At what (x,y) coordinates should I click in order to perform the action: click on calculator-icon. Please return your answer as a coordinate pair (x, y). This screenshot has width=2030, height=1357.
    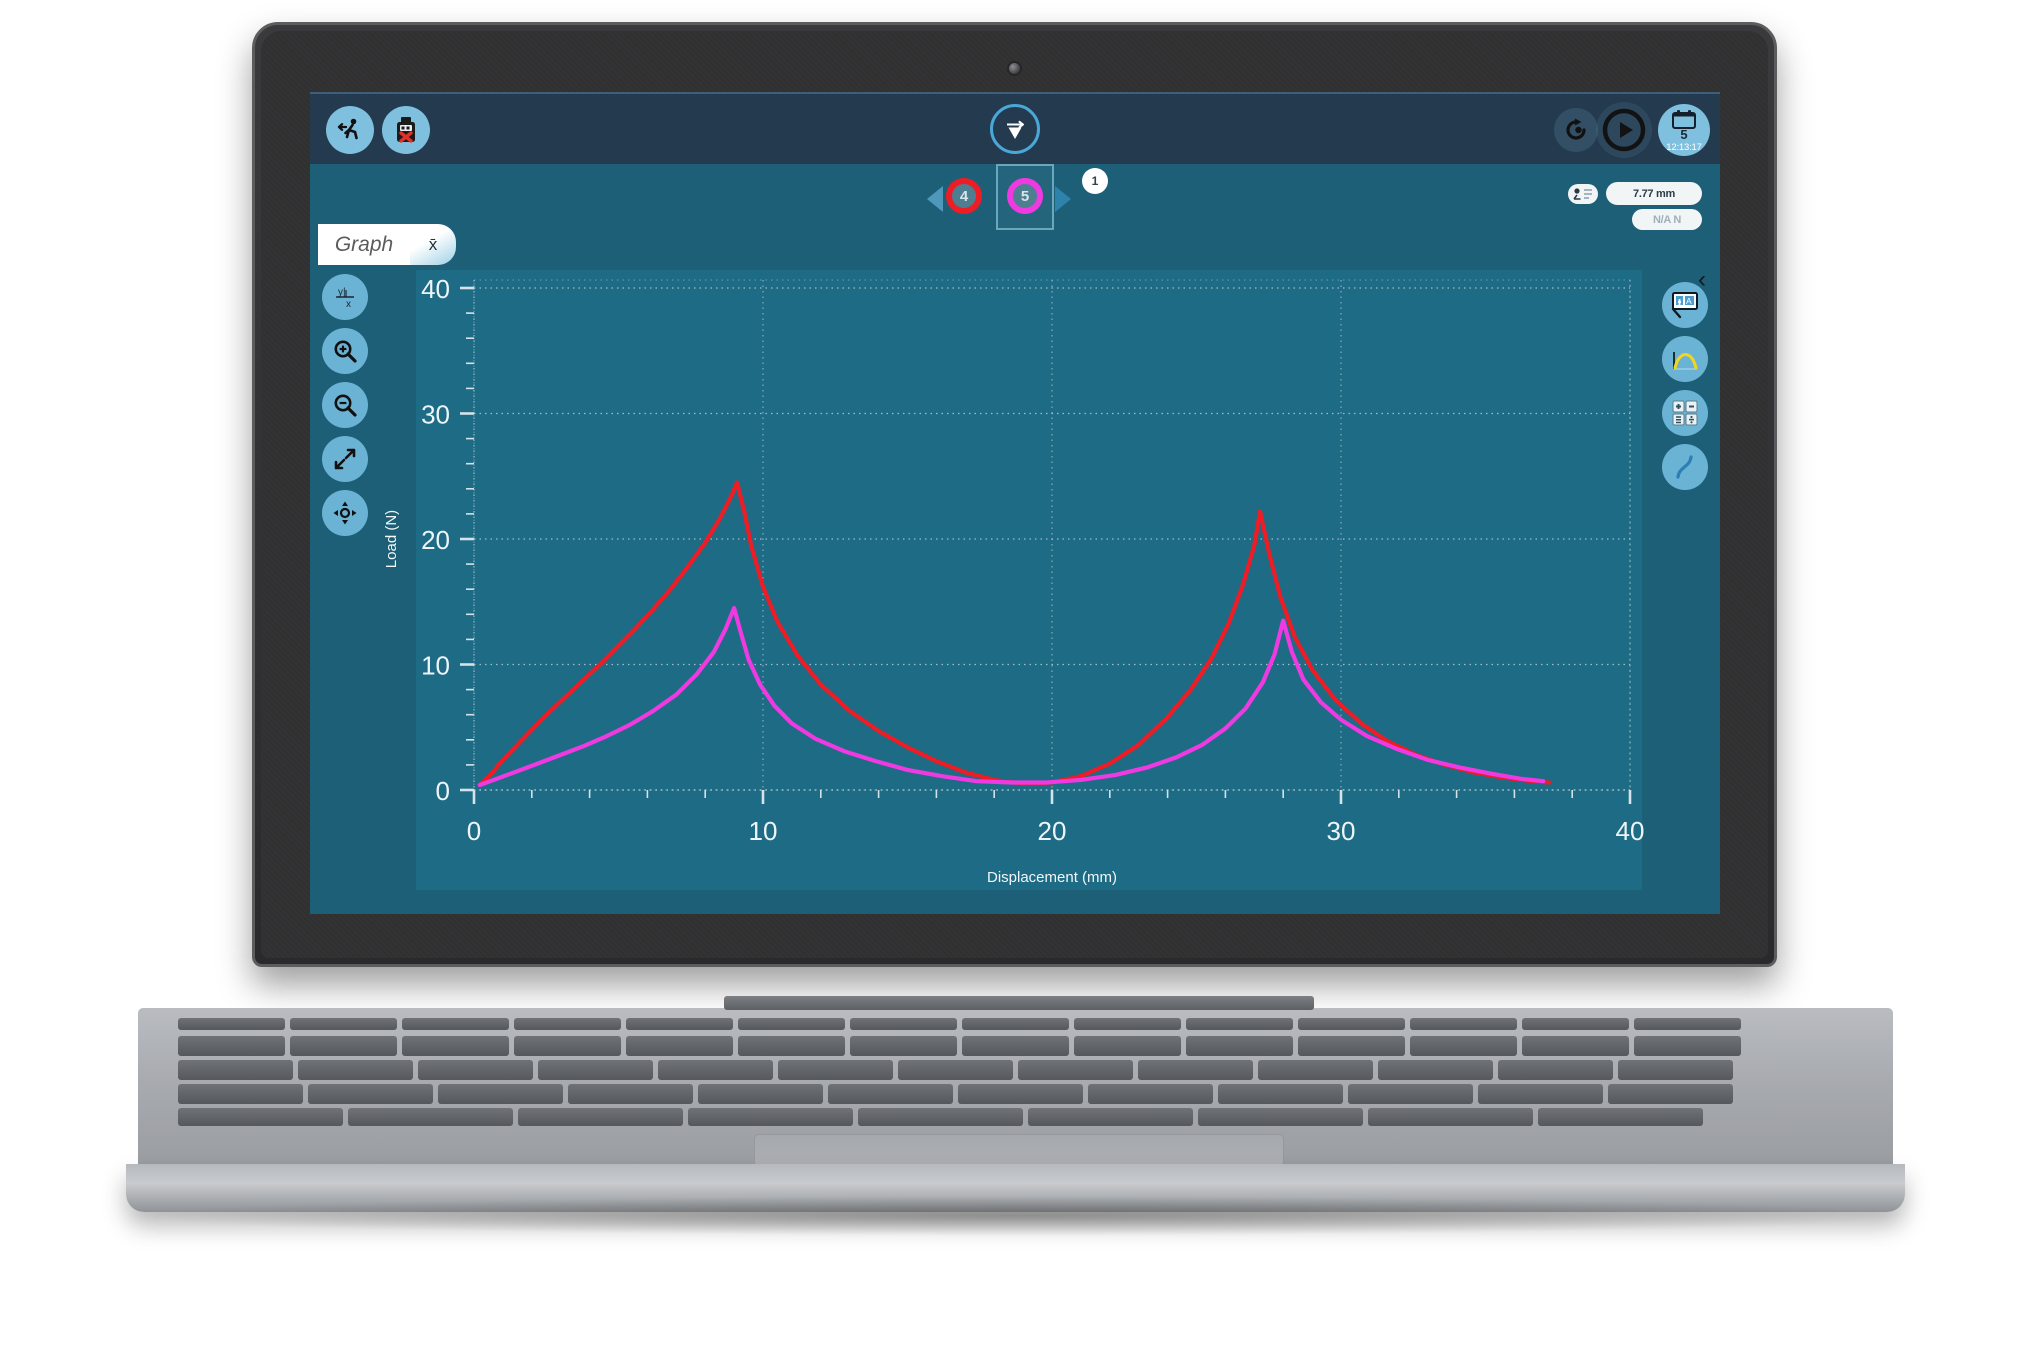
    Looking at the image, I should click on (1685, 413).